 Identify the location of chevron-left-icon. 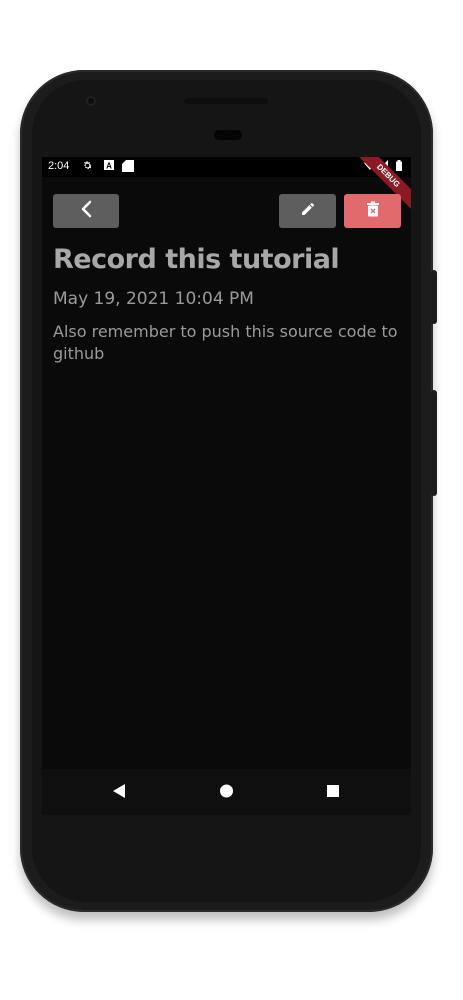
(86, 211).